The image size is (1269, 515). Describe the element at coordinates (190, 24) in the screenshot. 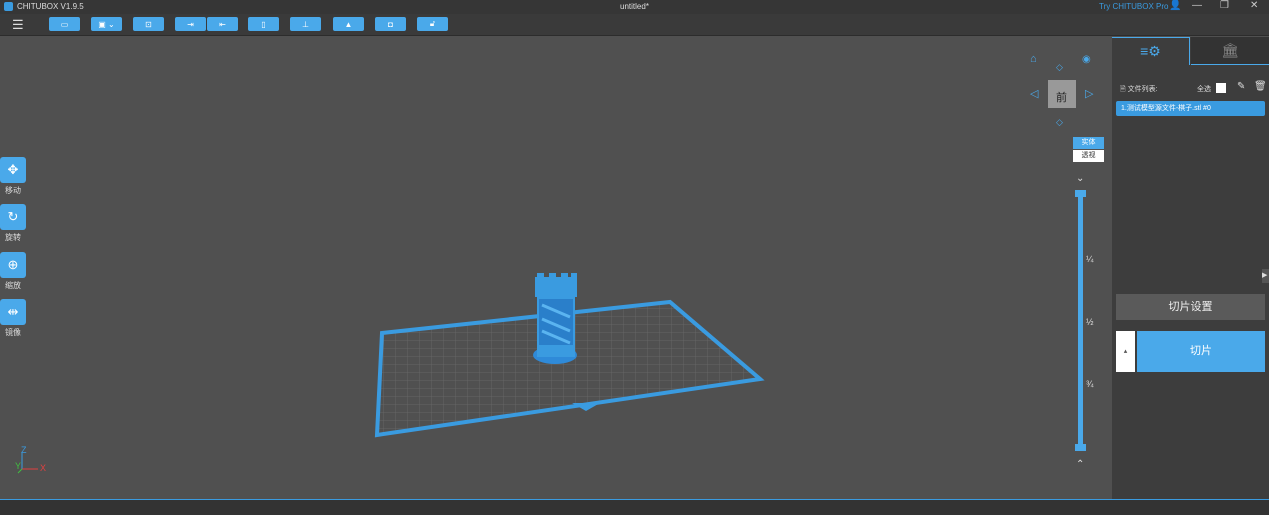

I see `import-button: ⇥` at that location.